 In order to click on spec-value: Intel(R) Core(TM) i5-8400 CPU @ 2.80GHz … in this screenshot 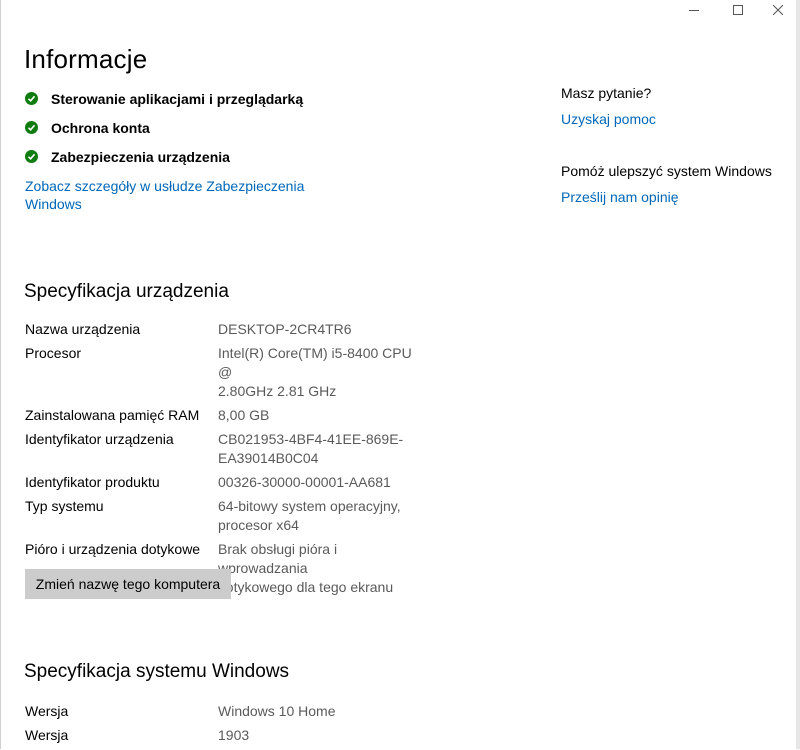, I will do `click(315, 372)`.